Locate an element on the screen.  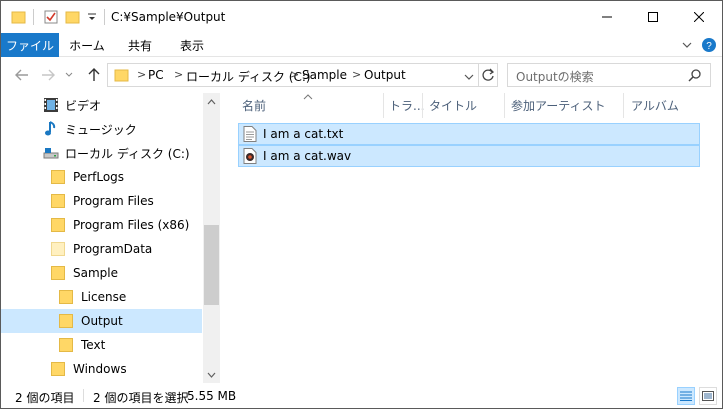
item-count: 2 個の項目 is located at coordinates (45, 398).